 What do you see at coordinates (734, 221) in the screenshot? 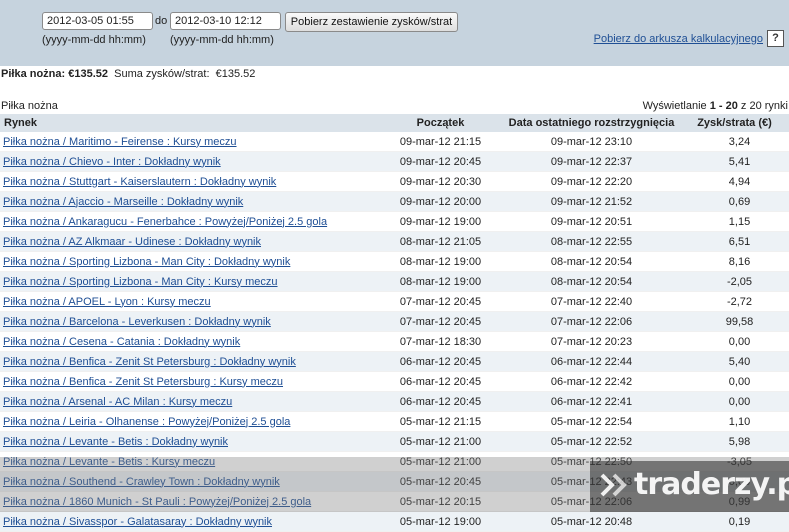
I see `profit-loss-cell: 1,15` at bounding box center [734, 221].